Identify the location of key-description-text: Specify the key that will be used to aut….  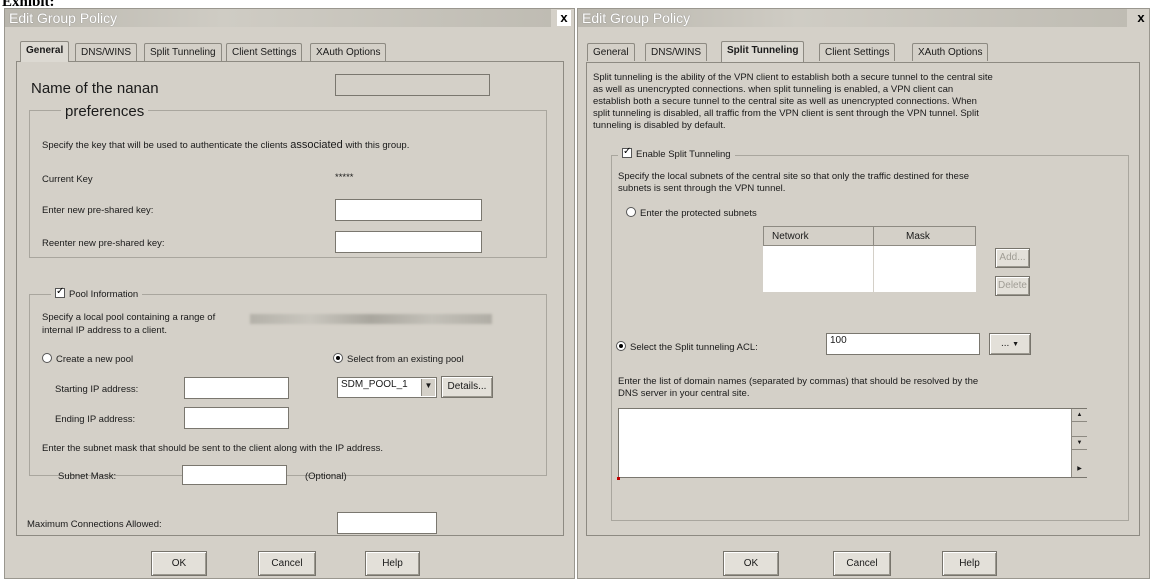
(165, 145).